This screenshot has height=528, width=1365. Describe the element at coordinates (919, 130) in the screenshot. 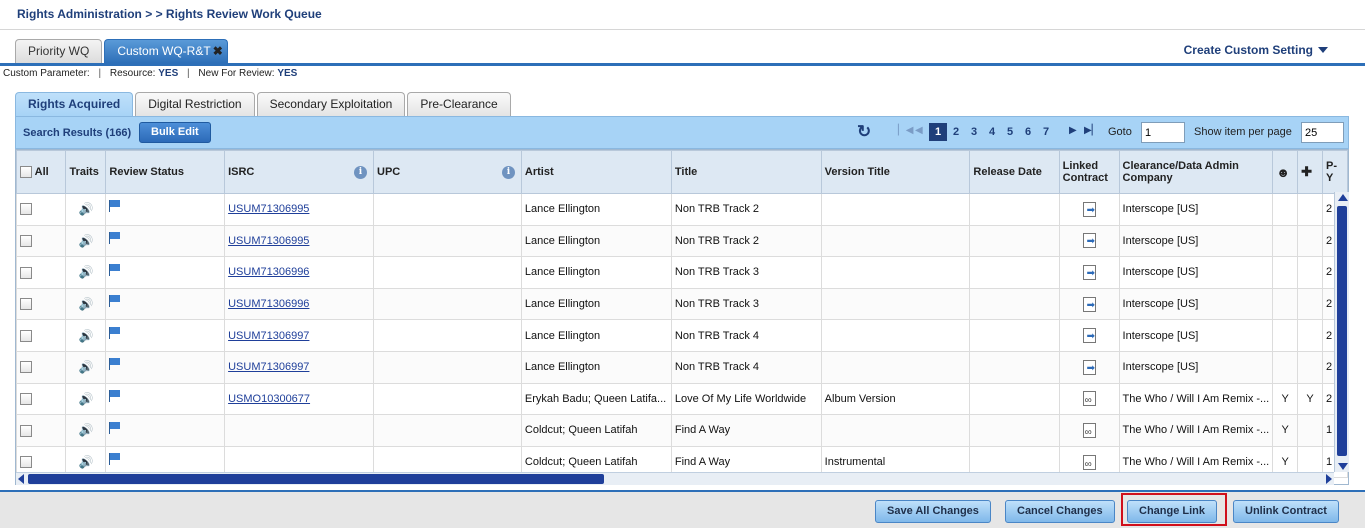

I see `prev-page-icon: ◀` at that location.